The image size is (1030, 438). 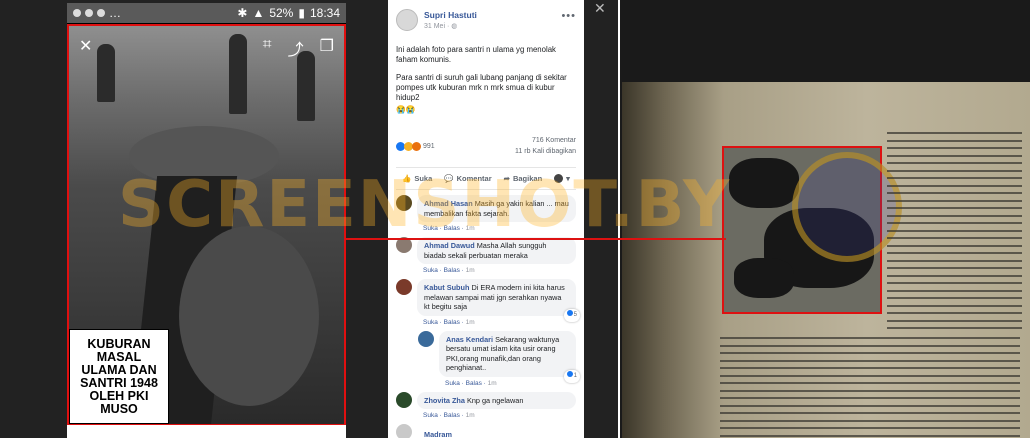 I want to click on commenter-name: Madram, so click(x=438, y=434).